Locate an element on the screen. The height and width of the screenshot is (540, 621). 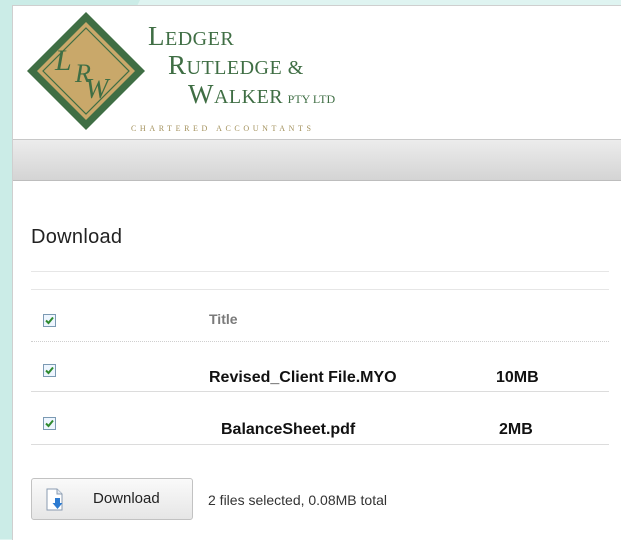
svg-text: W is located at coordinates (98, 89).